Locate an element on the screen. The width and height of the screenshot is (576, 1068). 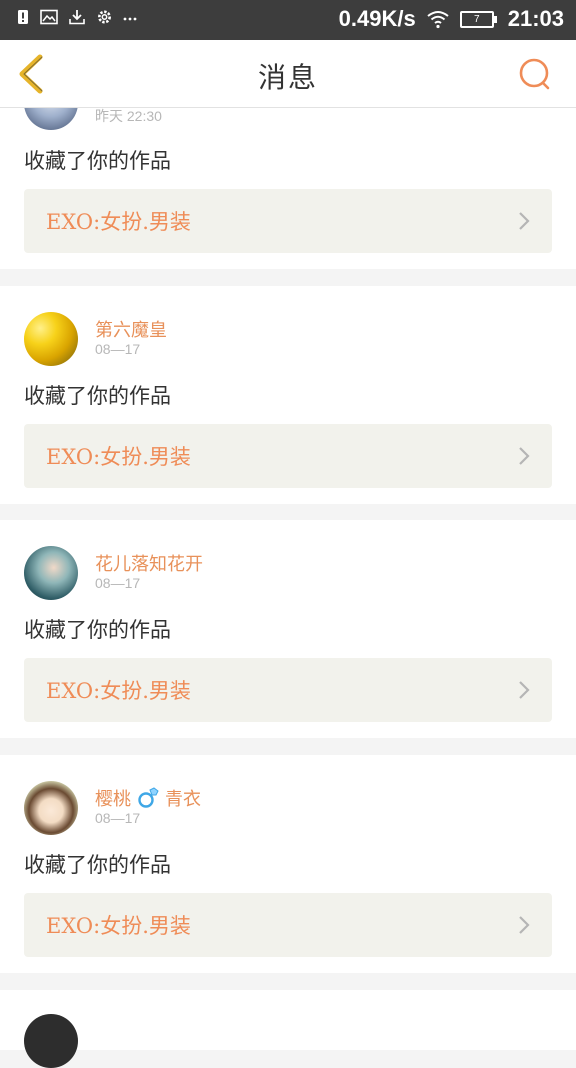
status-bar: 0.49K/s 7 21:03 is located at coordinates (288, 20).